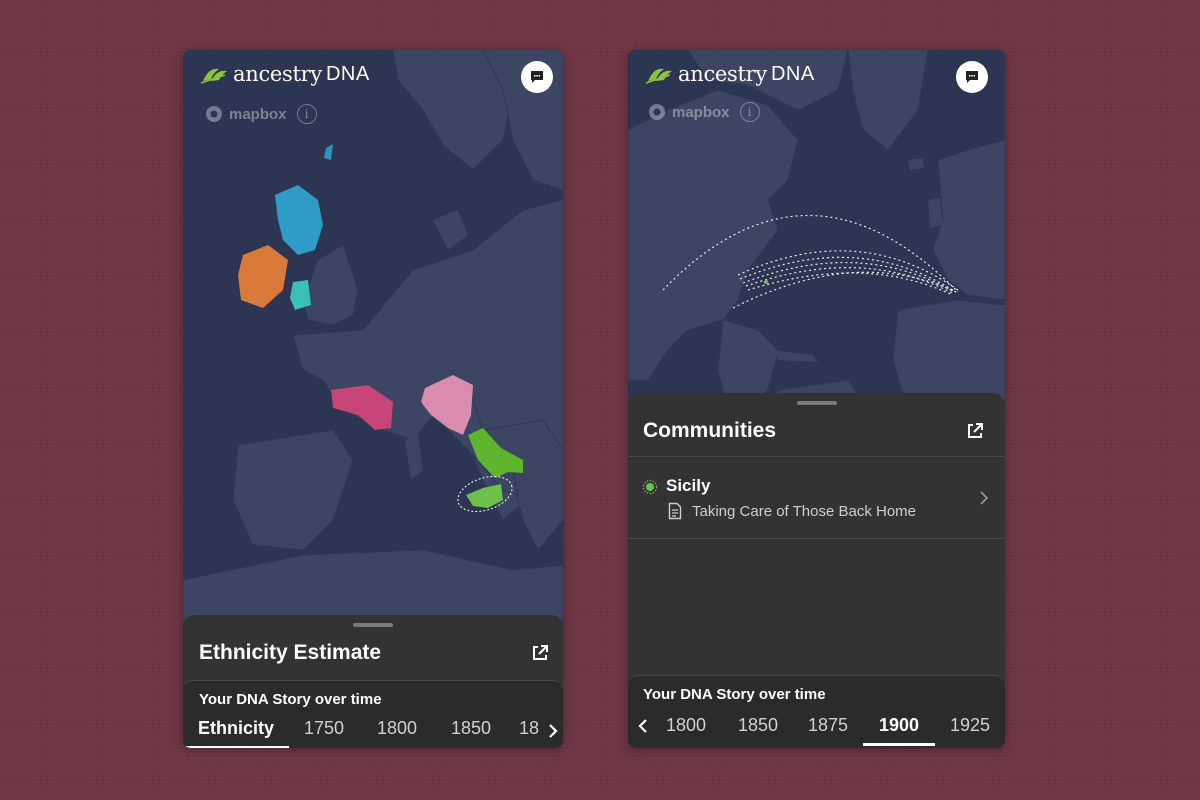  I want to click on chevron-left-icon, so click(642, 726).